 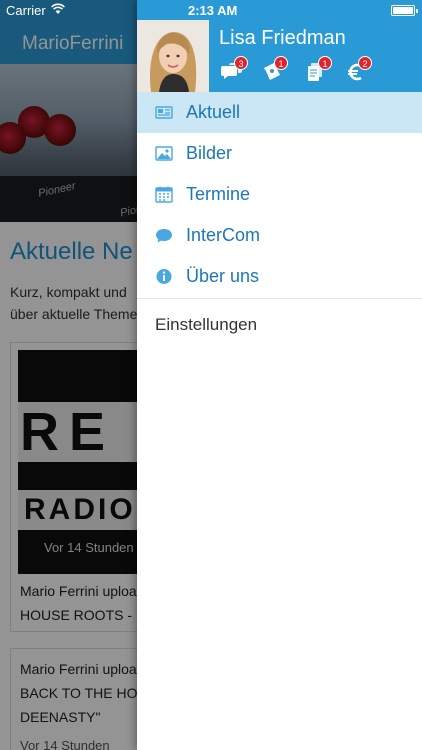 I want to click on menu-item-aktuell: Aktuell, so click(x=279, y=112).